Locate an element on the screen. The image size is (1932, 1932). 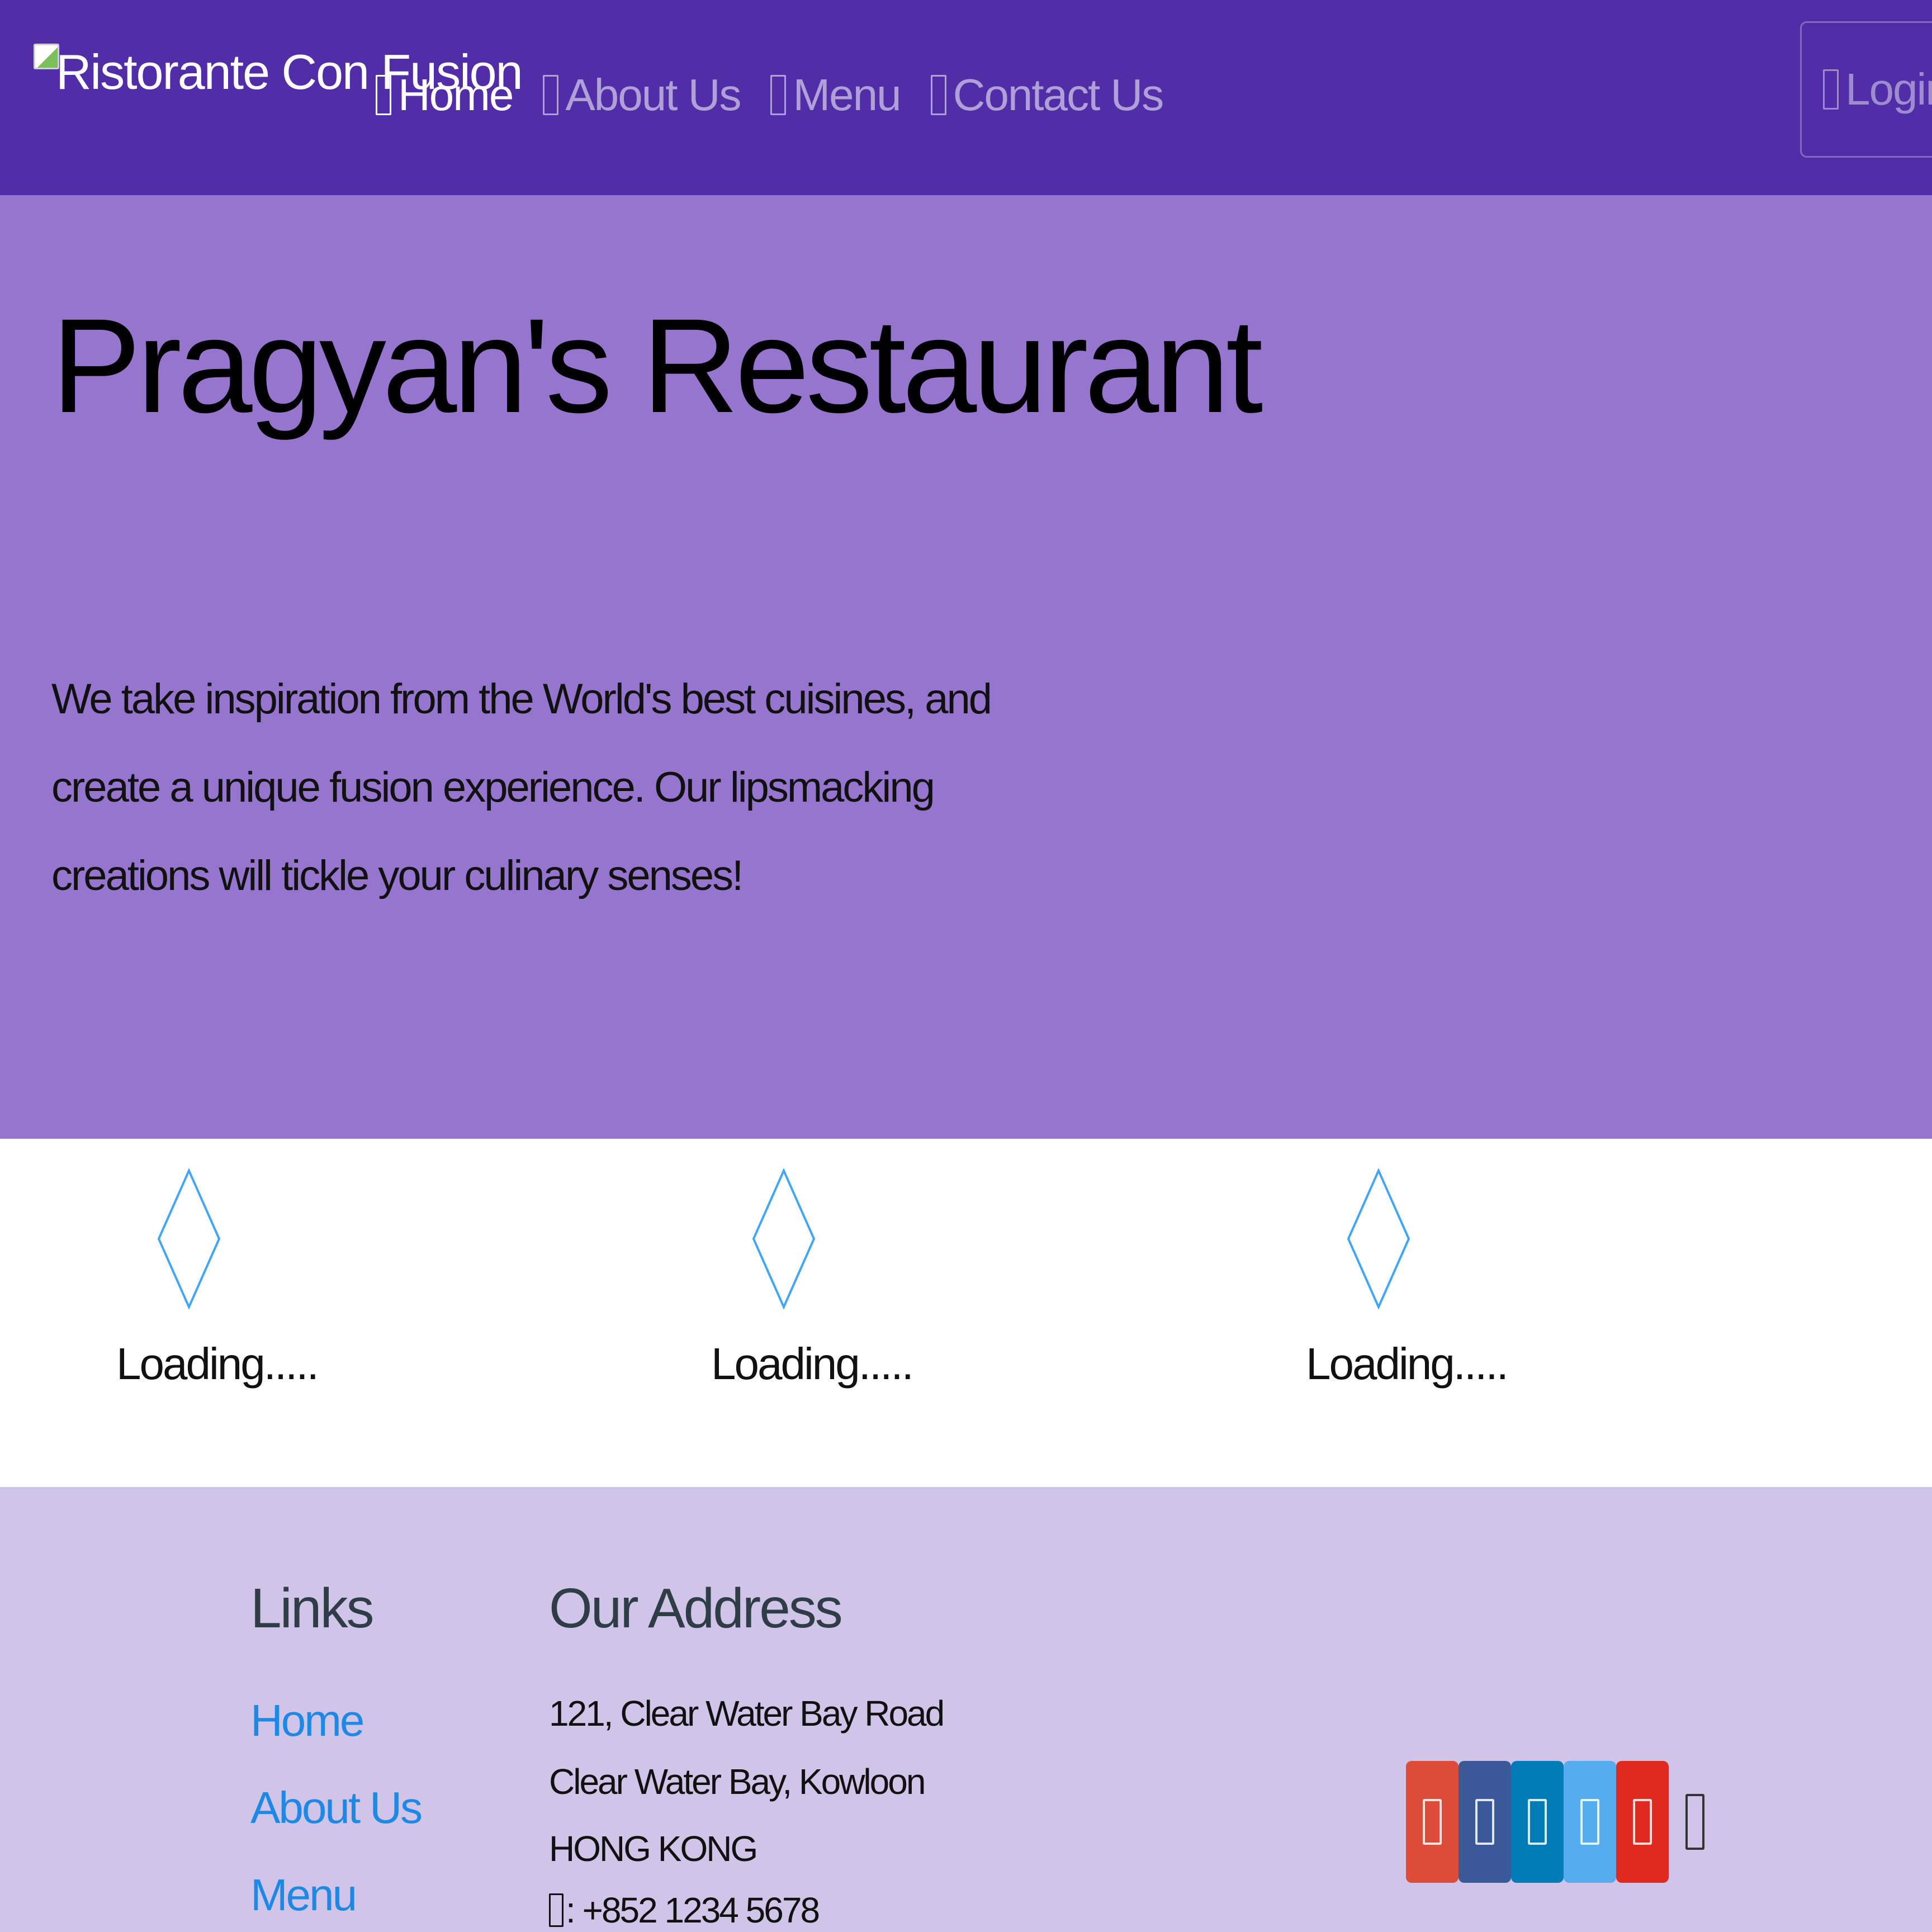
facebook-icon is located at coordinates (1484, 1822).